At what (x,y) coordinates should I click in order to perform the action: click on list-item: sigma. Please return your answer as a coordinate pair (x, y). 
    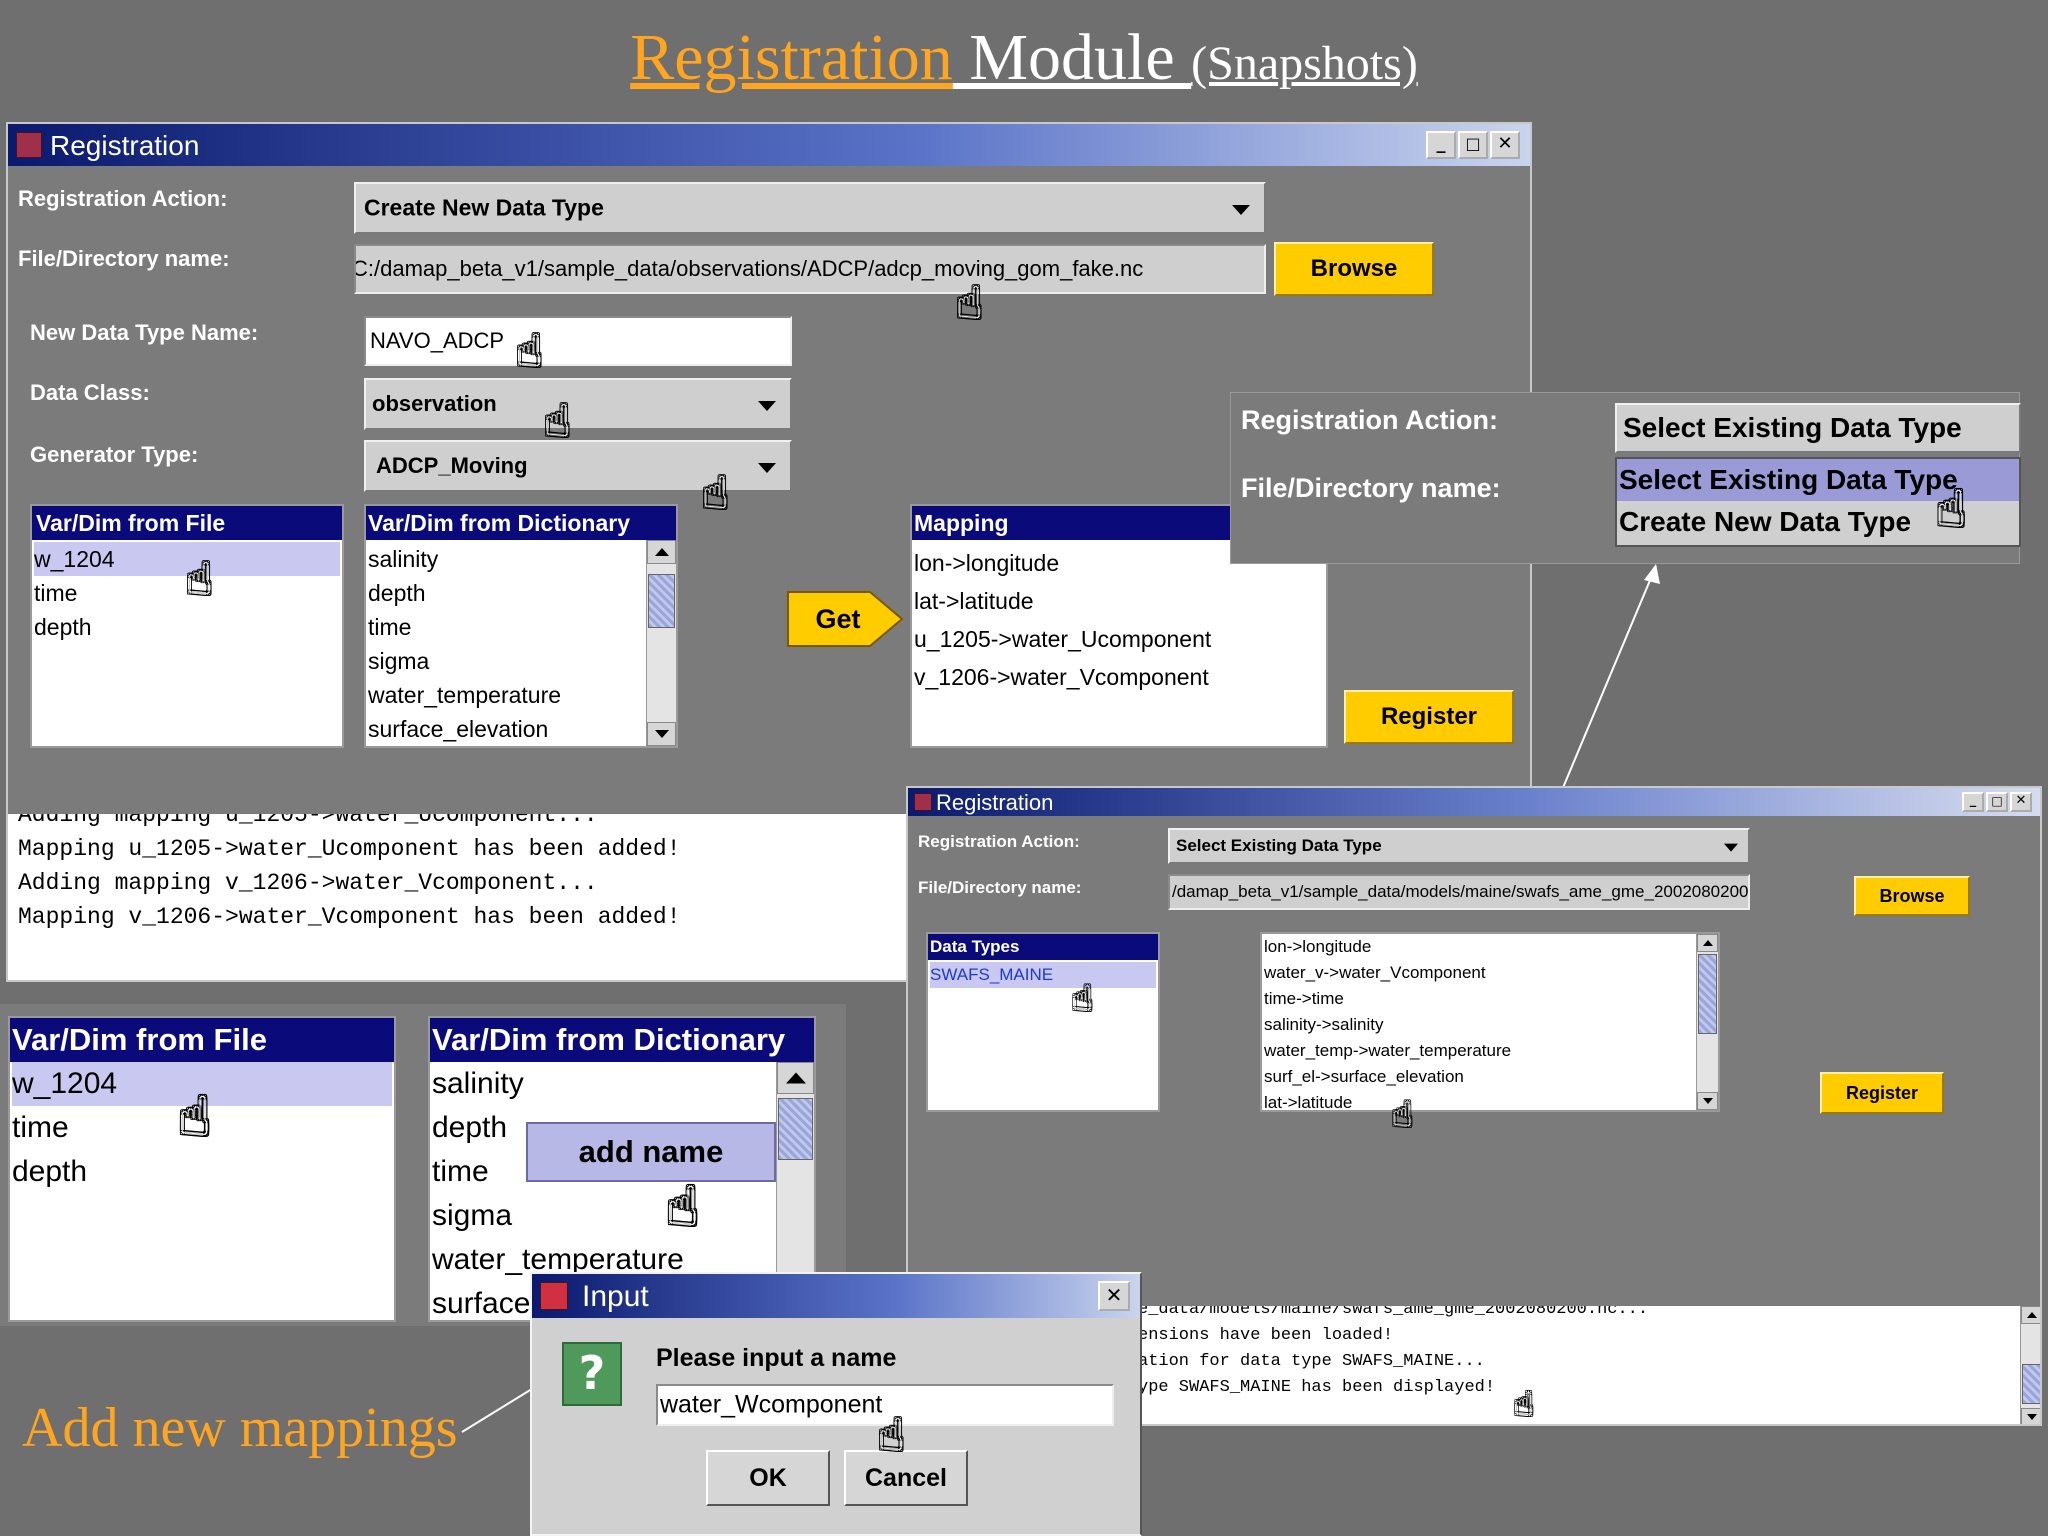
    Looking at the image, I should click on (602, 1216).